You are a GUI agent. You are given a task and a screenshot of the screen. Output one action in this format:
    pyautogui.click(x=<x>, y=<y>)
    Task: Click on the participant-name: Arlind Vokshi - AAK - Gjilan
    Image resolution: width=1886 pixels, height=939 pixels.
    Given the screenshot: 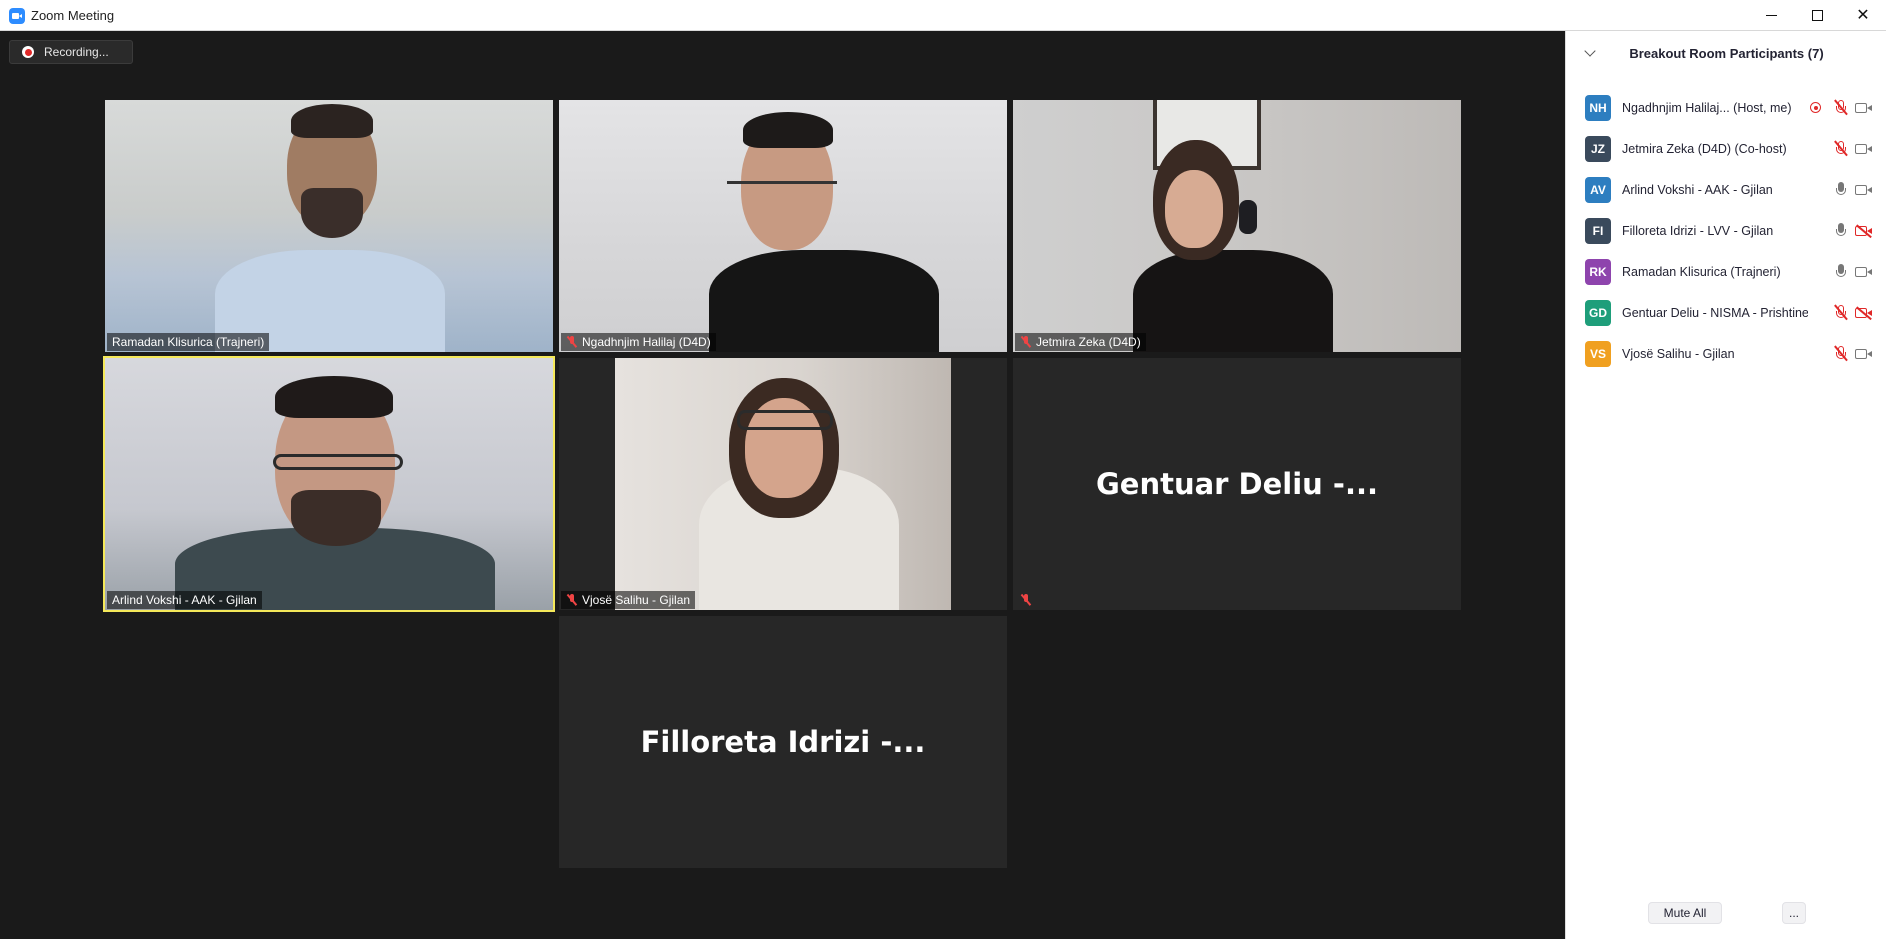 What is the action you would take?
    pyautogui.click(x=1697, y=189)
    